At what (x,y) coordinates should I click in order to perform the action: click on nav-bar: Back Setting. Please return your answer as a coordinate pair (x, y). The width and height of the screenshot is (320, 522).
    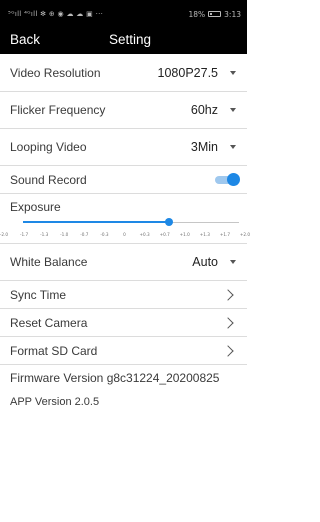
    Looking at the image, I should click on (123, 41).